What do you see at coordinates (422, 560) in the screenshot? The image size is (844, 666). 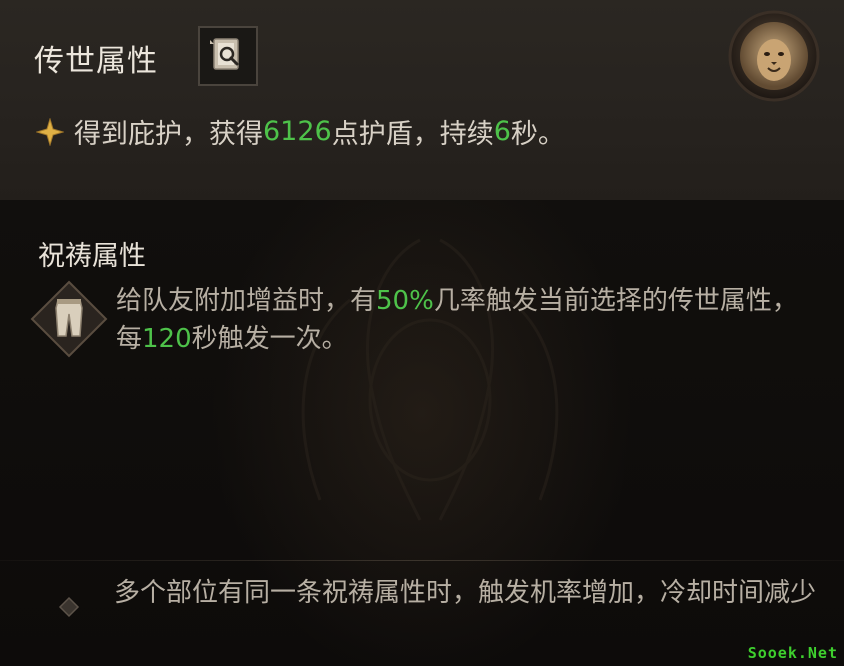 I see `divider` at bounding box center [422, 560].